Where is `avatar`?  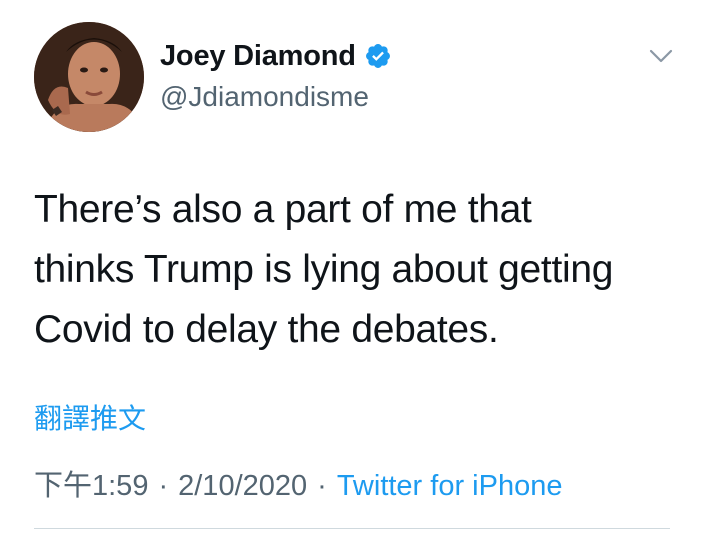
avatar is located at coordinates (89, 77).